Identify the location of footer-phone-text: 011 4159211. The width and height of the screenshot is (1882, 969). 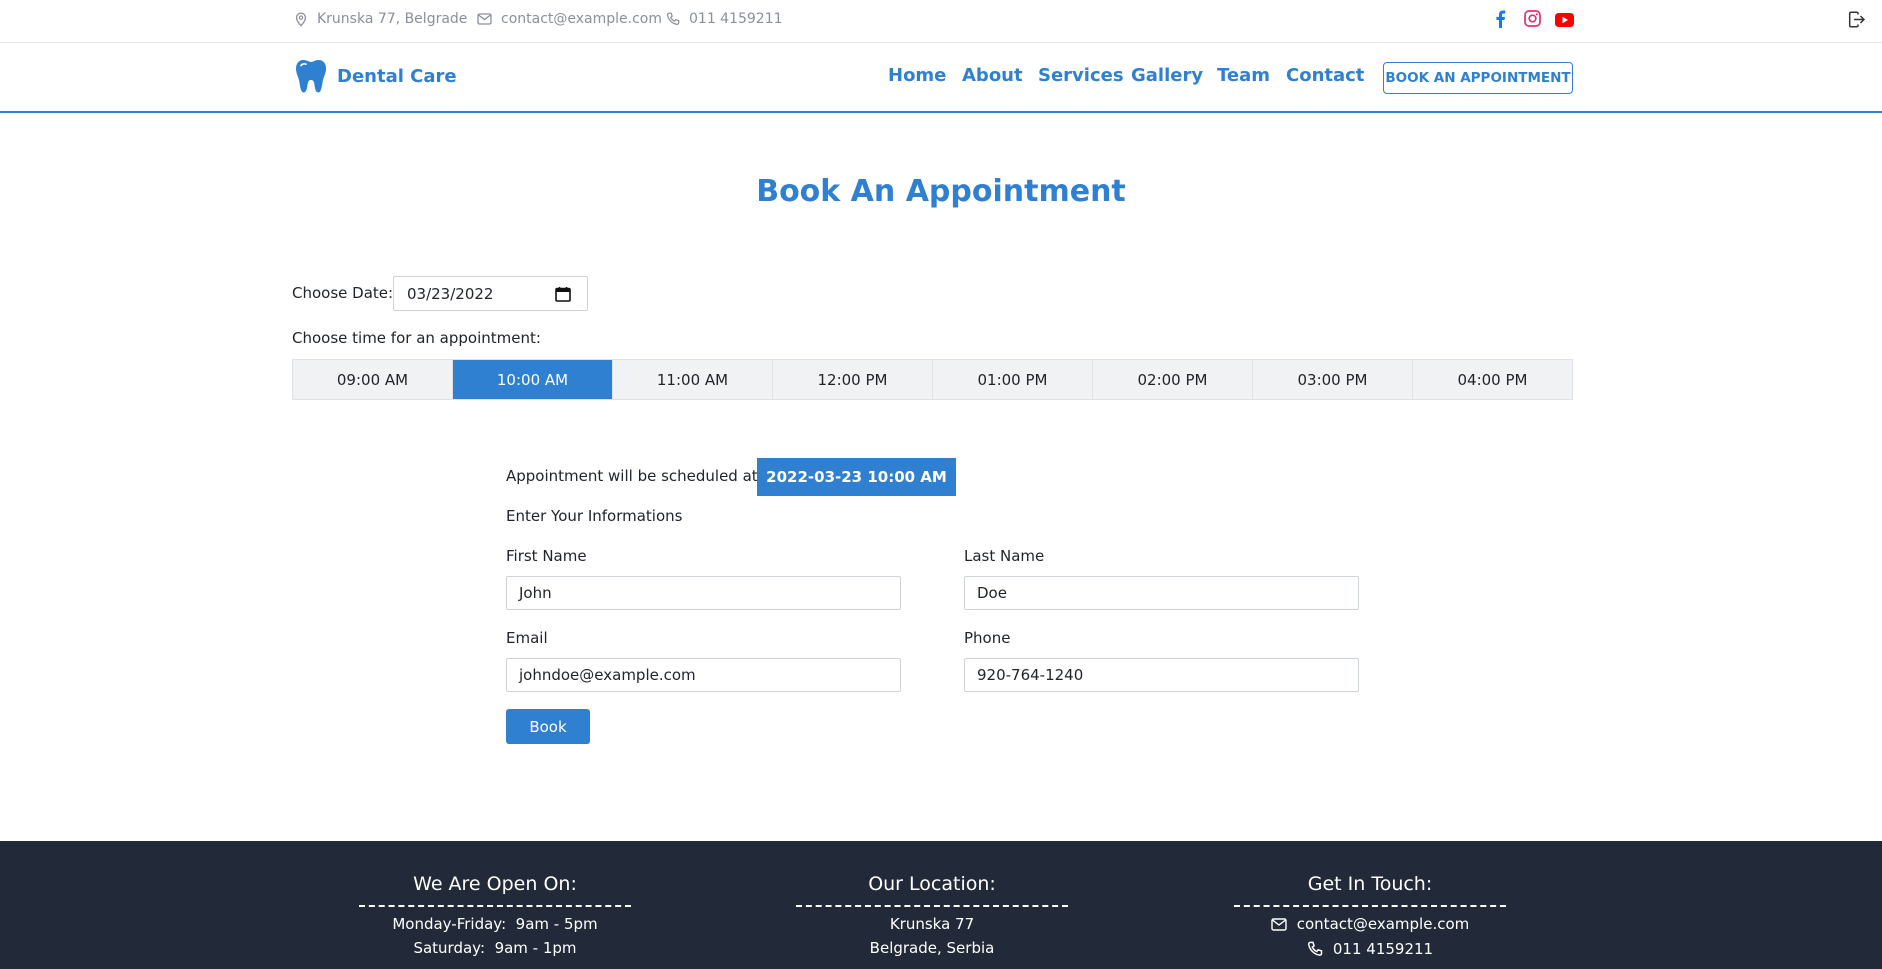
(1383, 949).